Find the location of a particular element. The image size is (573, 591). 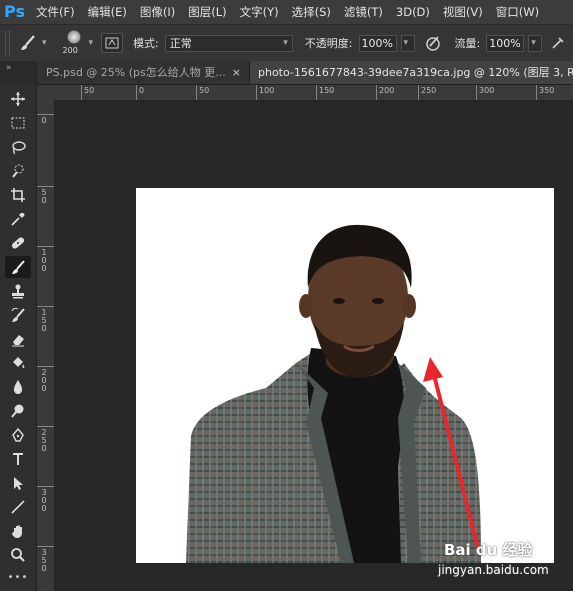

red-arrow-annotation is located at coordinates (451, 453).